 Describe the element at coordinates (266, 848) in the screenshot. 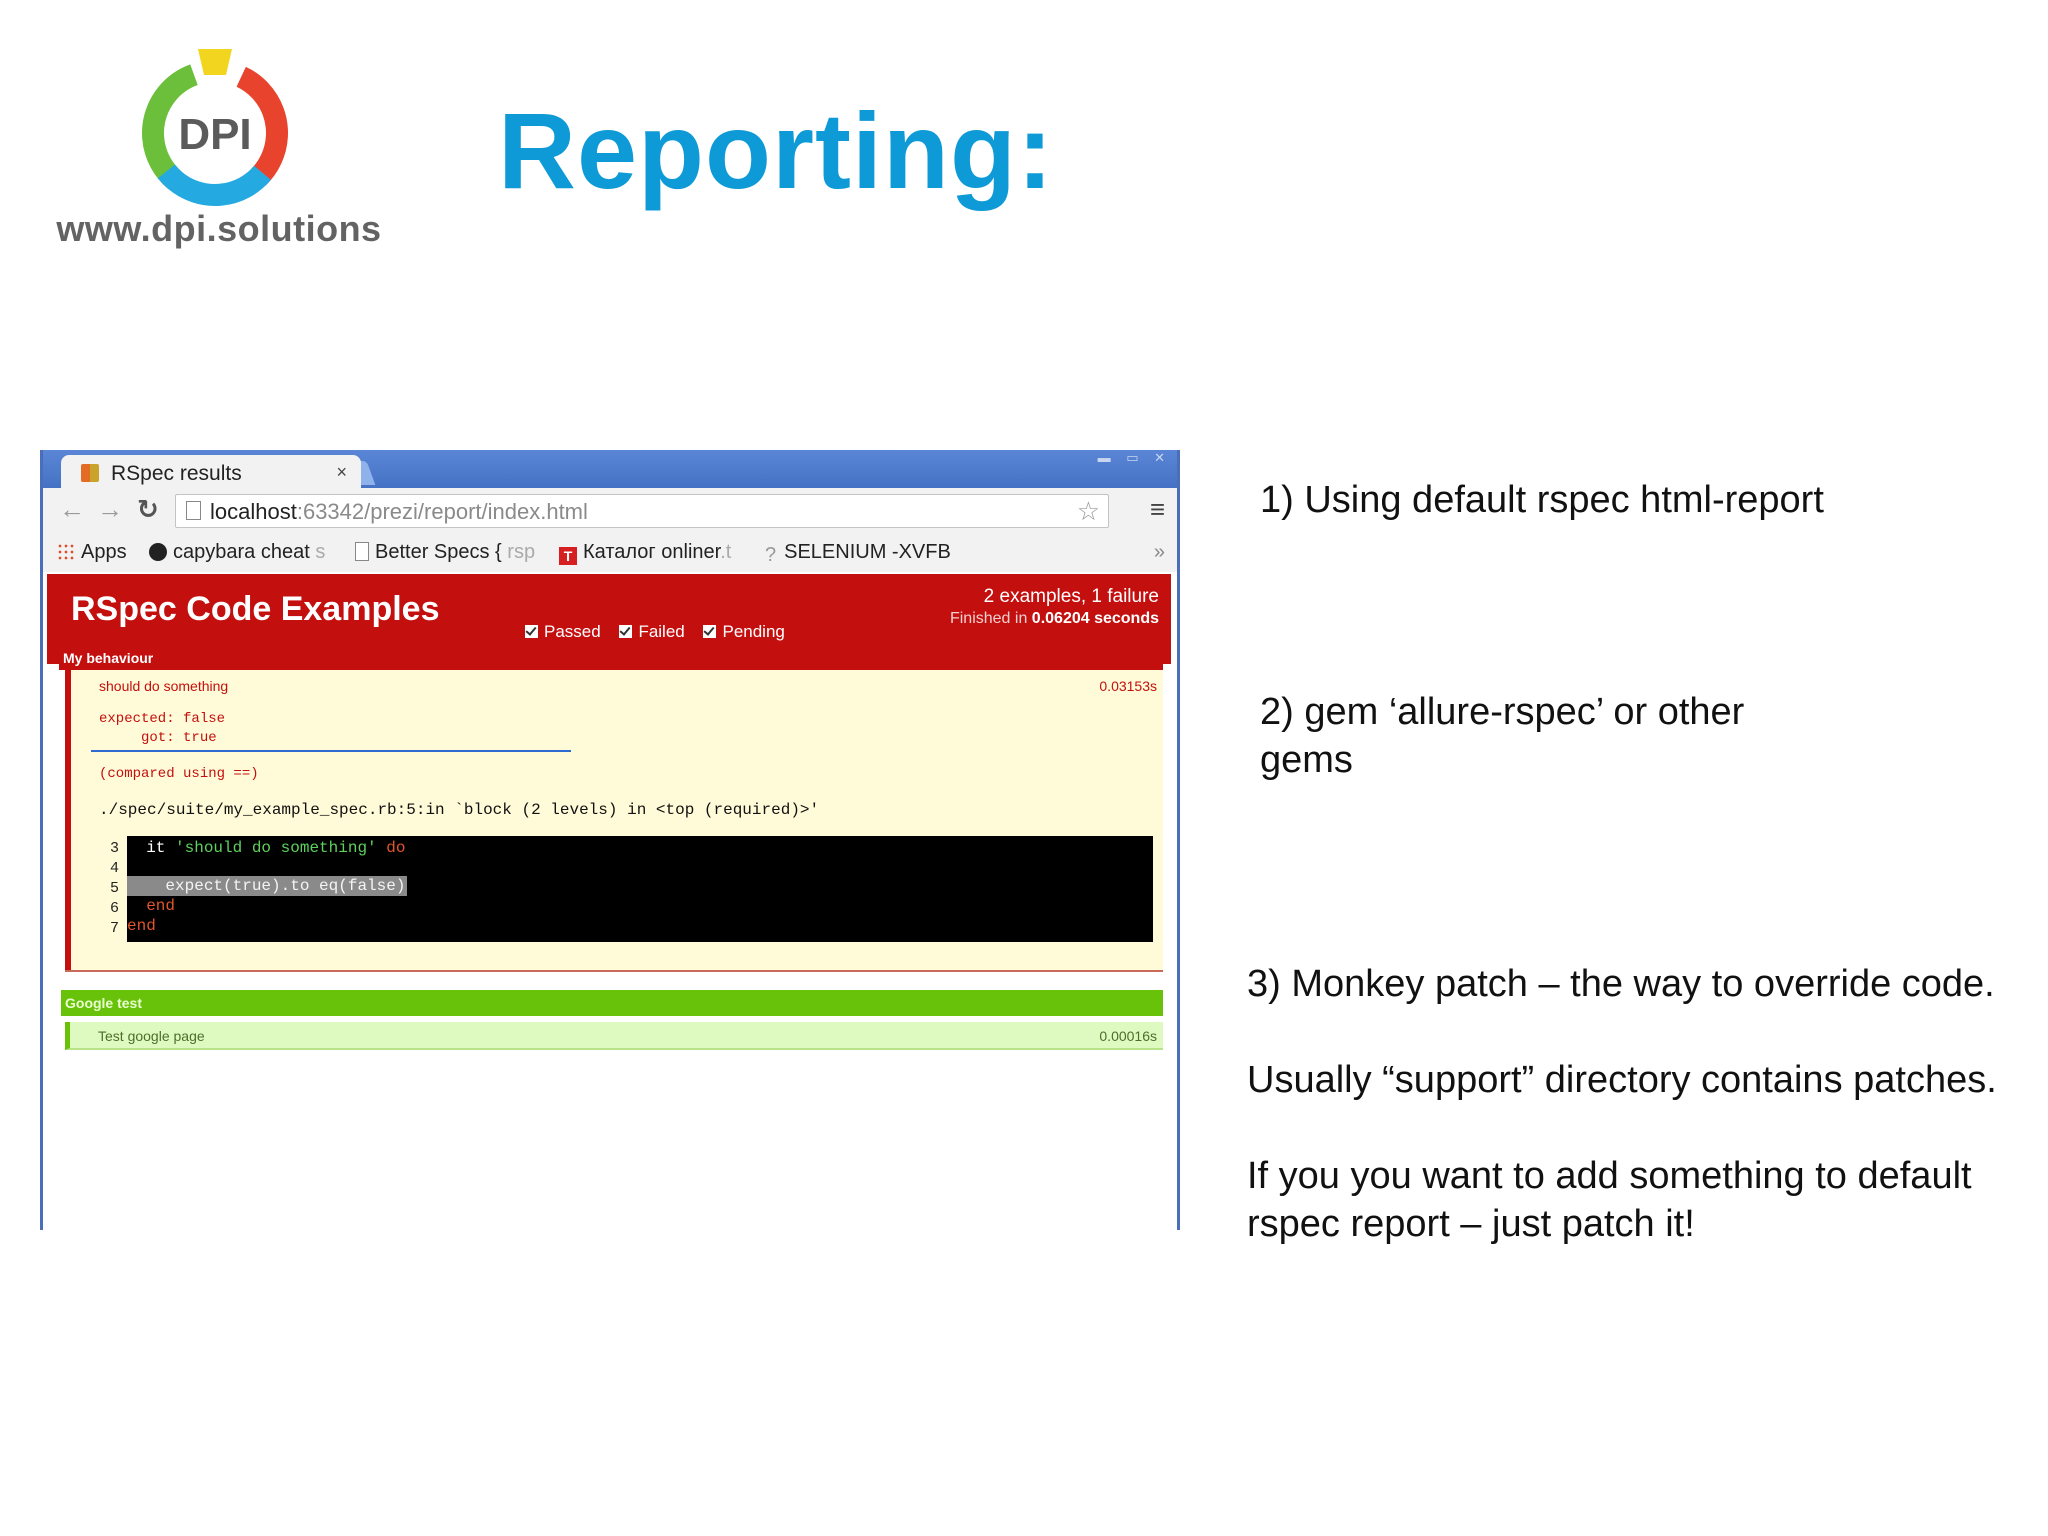

I see `code-line-3: it 'should do something' do` at that location.